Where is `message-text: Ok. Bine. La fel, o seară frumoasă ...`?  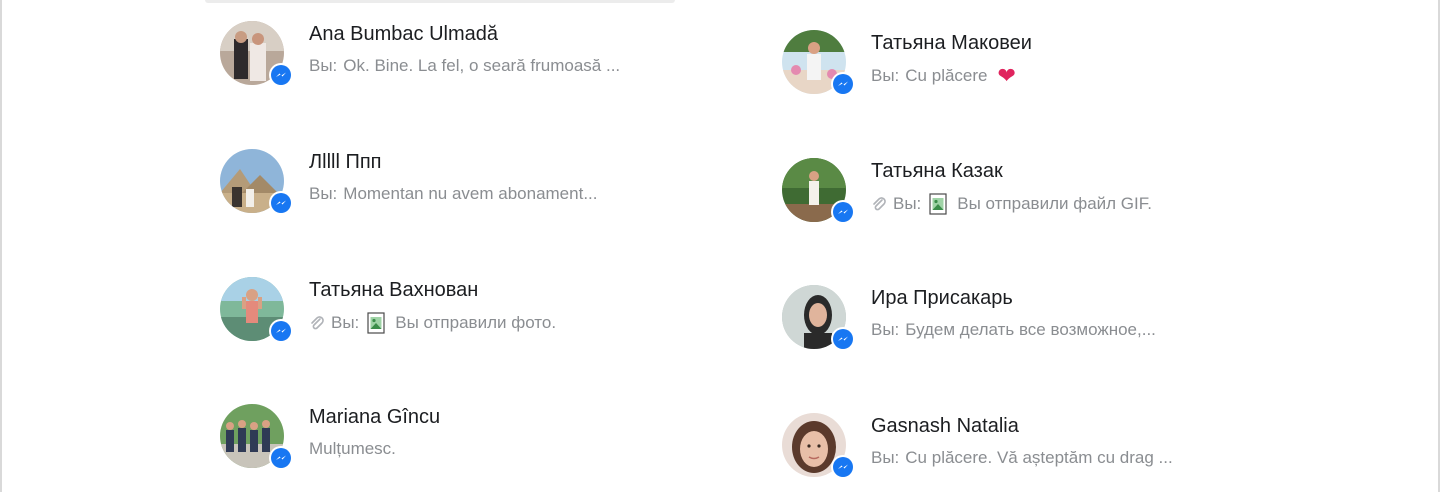
message-text: Ok. Bine. La fel, o seară frumoasă ... is located at coordinates (482, 65).